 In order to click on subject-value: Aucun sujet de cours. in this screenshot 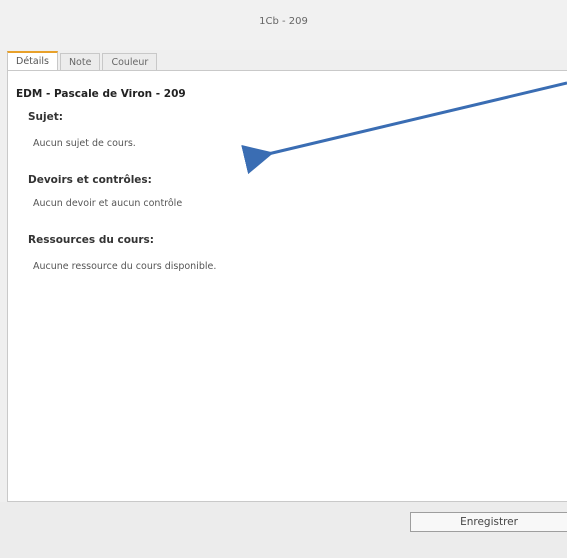, I will do `click(84, 143)`.